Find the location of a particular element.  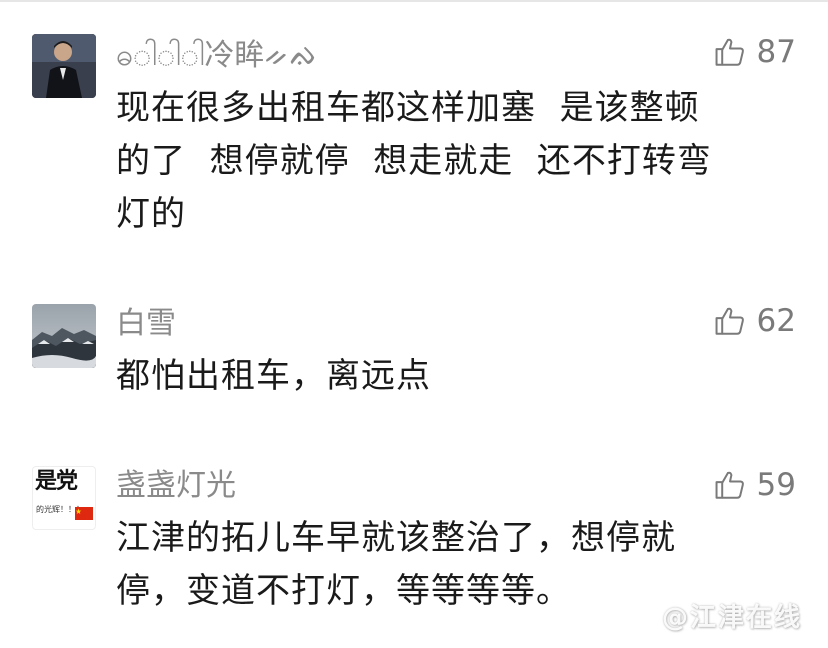

like-count: 87 is located at coordinates (776, 52).